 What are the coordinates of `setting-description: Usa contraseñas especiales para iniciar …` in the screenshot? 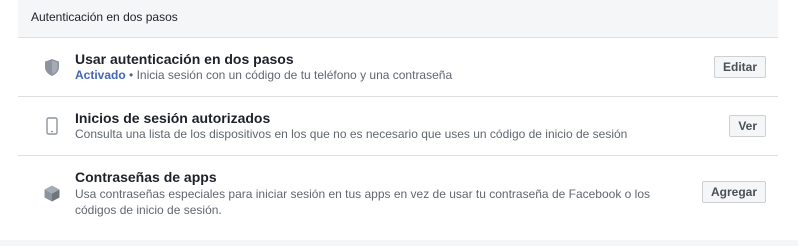 It's located at (363, 202).